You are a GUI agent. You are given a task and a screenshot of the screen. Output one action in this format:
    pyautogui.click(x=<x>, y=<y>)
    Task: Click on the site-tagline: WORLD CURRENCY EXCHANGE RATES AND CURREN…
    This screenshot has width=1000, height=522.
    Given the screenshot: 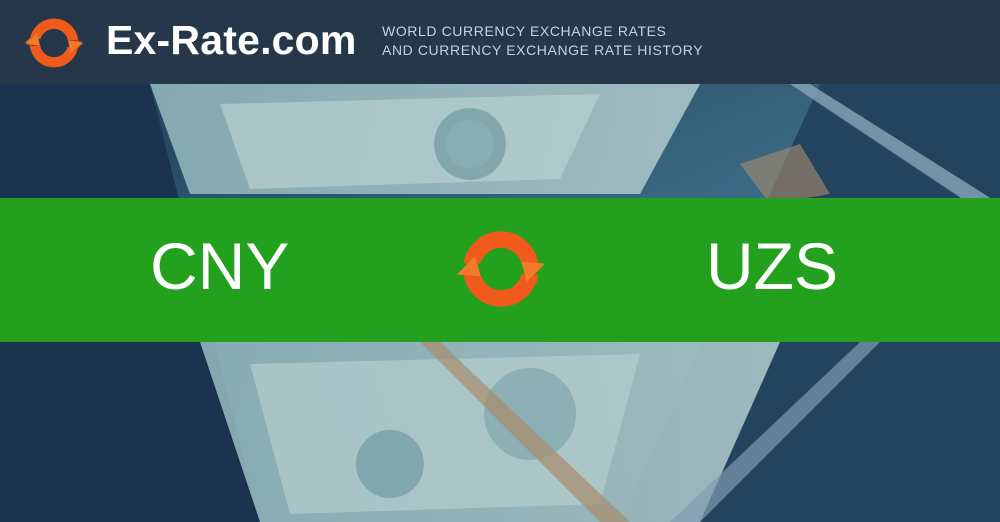 What is the action you would take?
    pyautogui.click(x=542, y=41)
    